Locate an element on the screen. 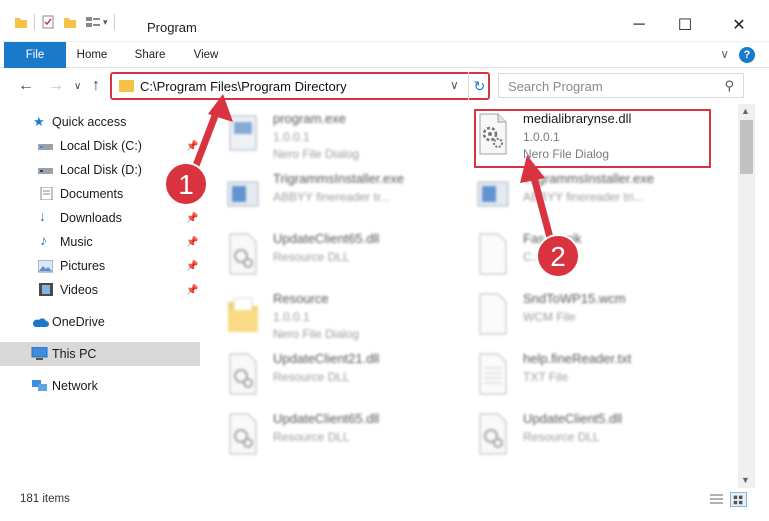 Image resolution: width=769 pixels, height=521 pixels. file-item: UpdateClient5.dll Resource DLL is located at coordinates (581, 435).